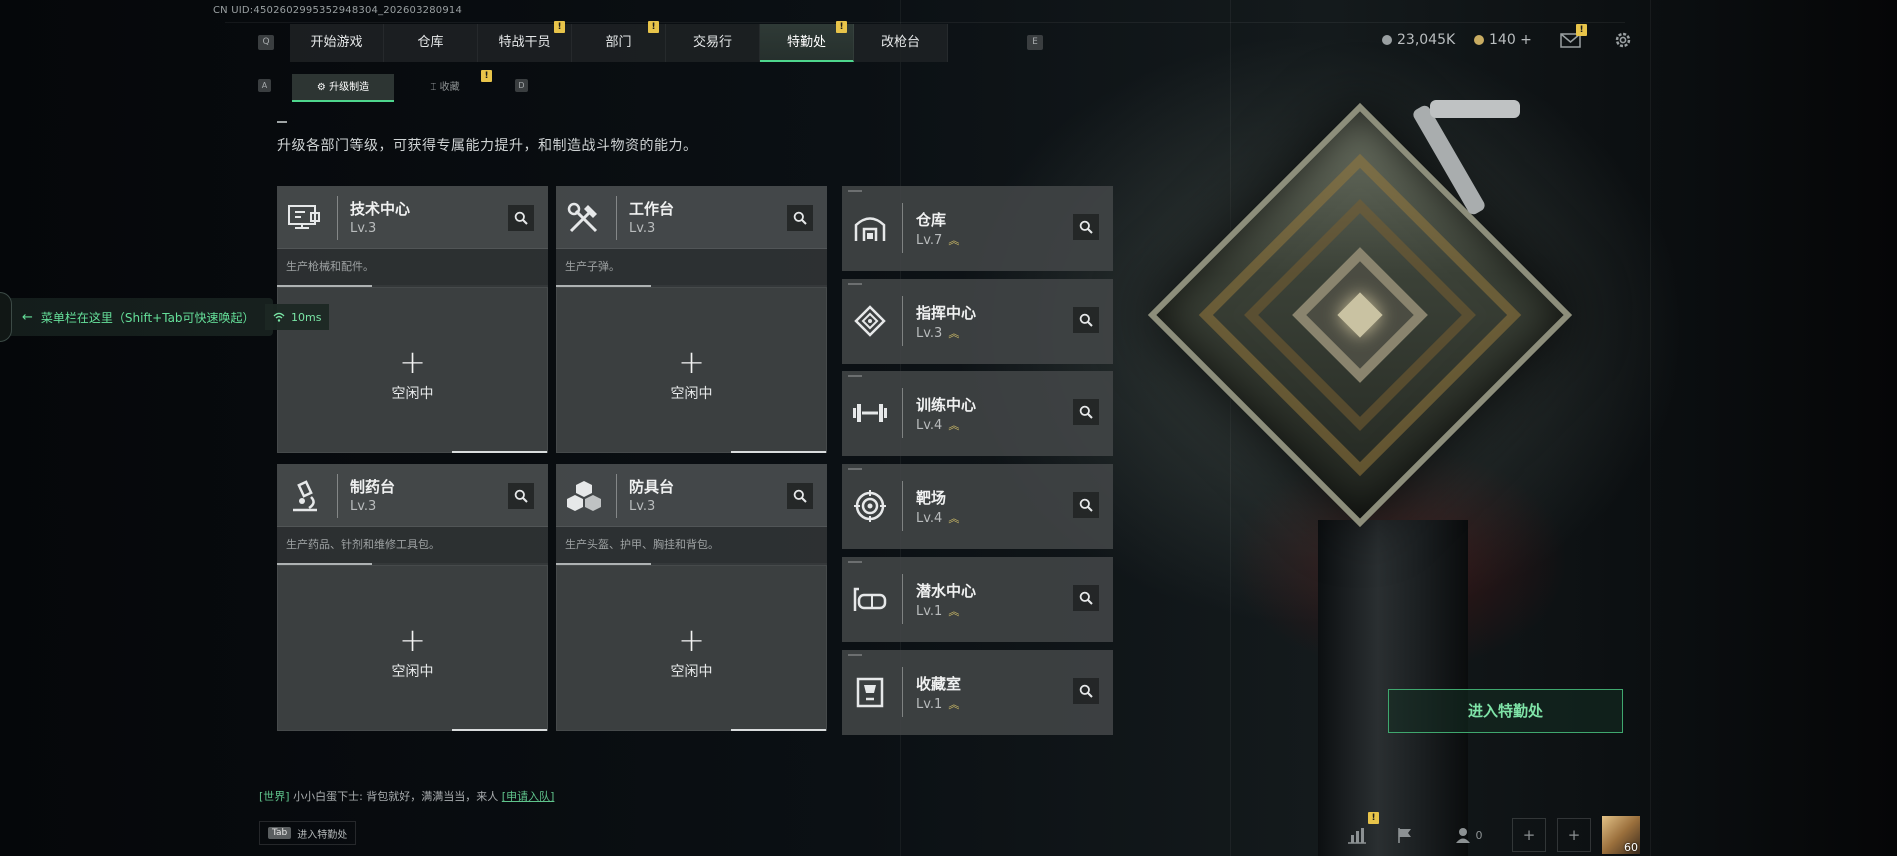 The width and height of the screenshot is (1897, 856). I want to click on facility-card: 指挥中心 Lv.3 ︽, so click(977, 321).